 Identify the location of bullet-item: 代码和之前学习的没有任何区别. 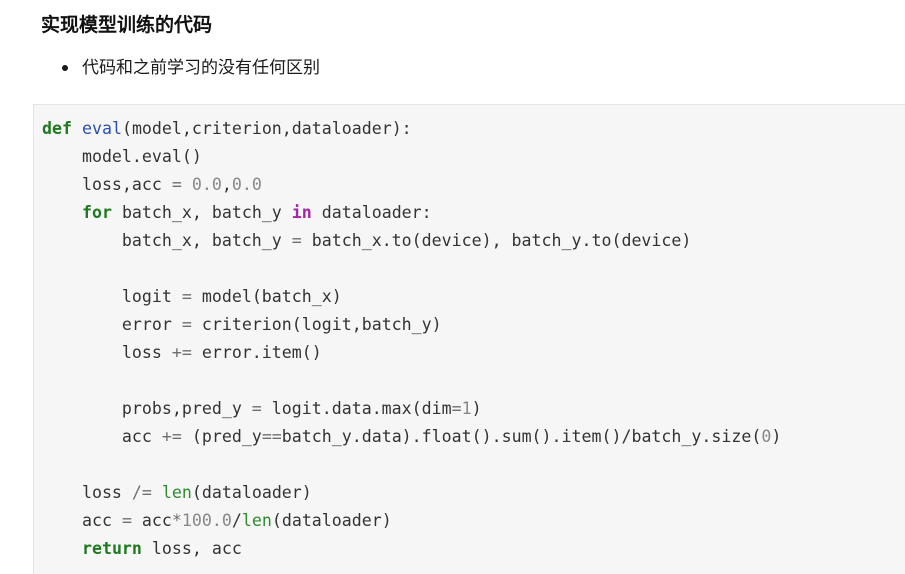
(191, 68).